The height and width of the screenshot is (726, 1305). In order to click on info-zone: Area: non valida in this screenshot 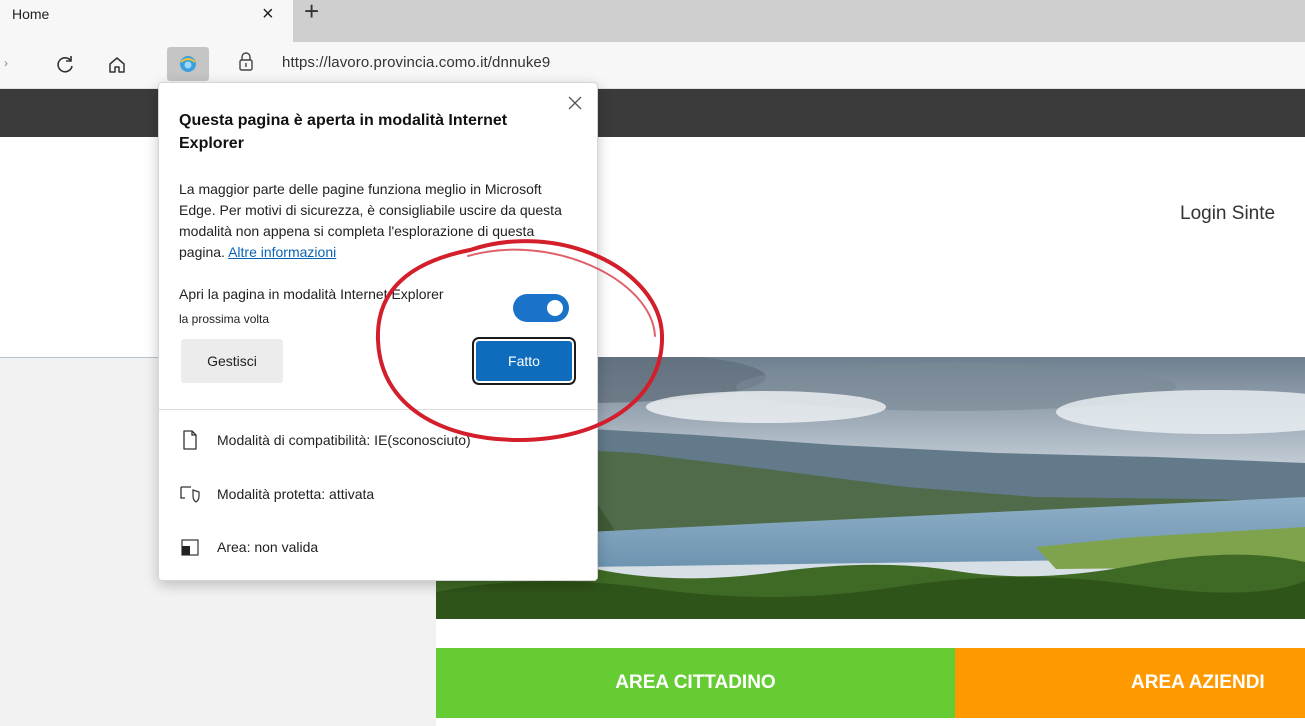, I will do `click(268, 547)`.